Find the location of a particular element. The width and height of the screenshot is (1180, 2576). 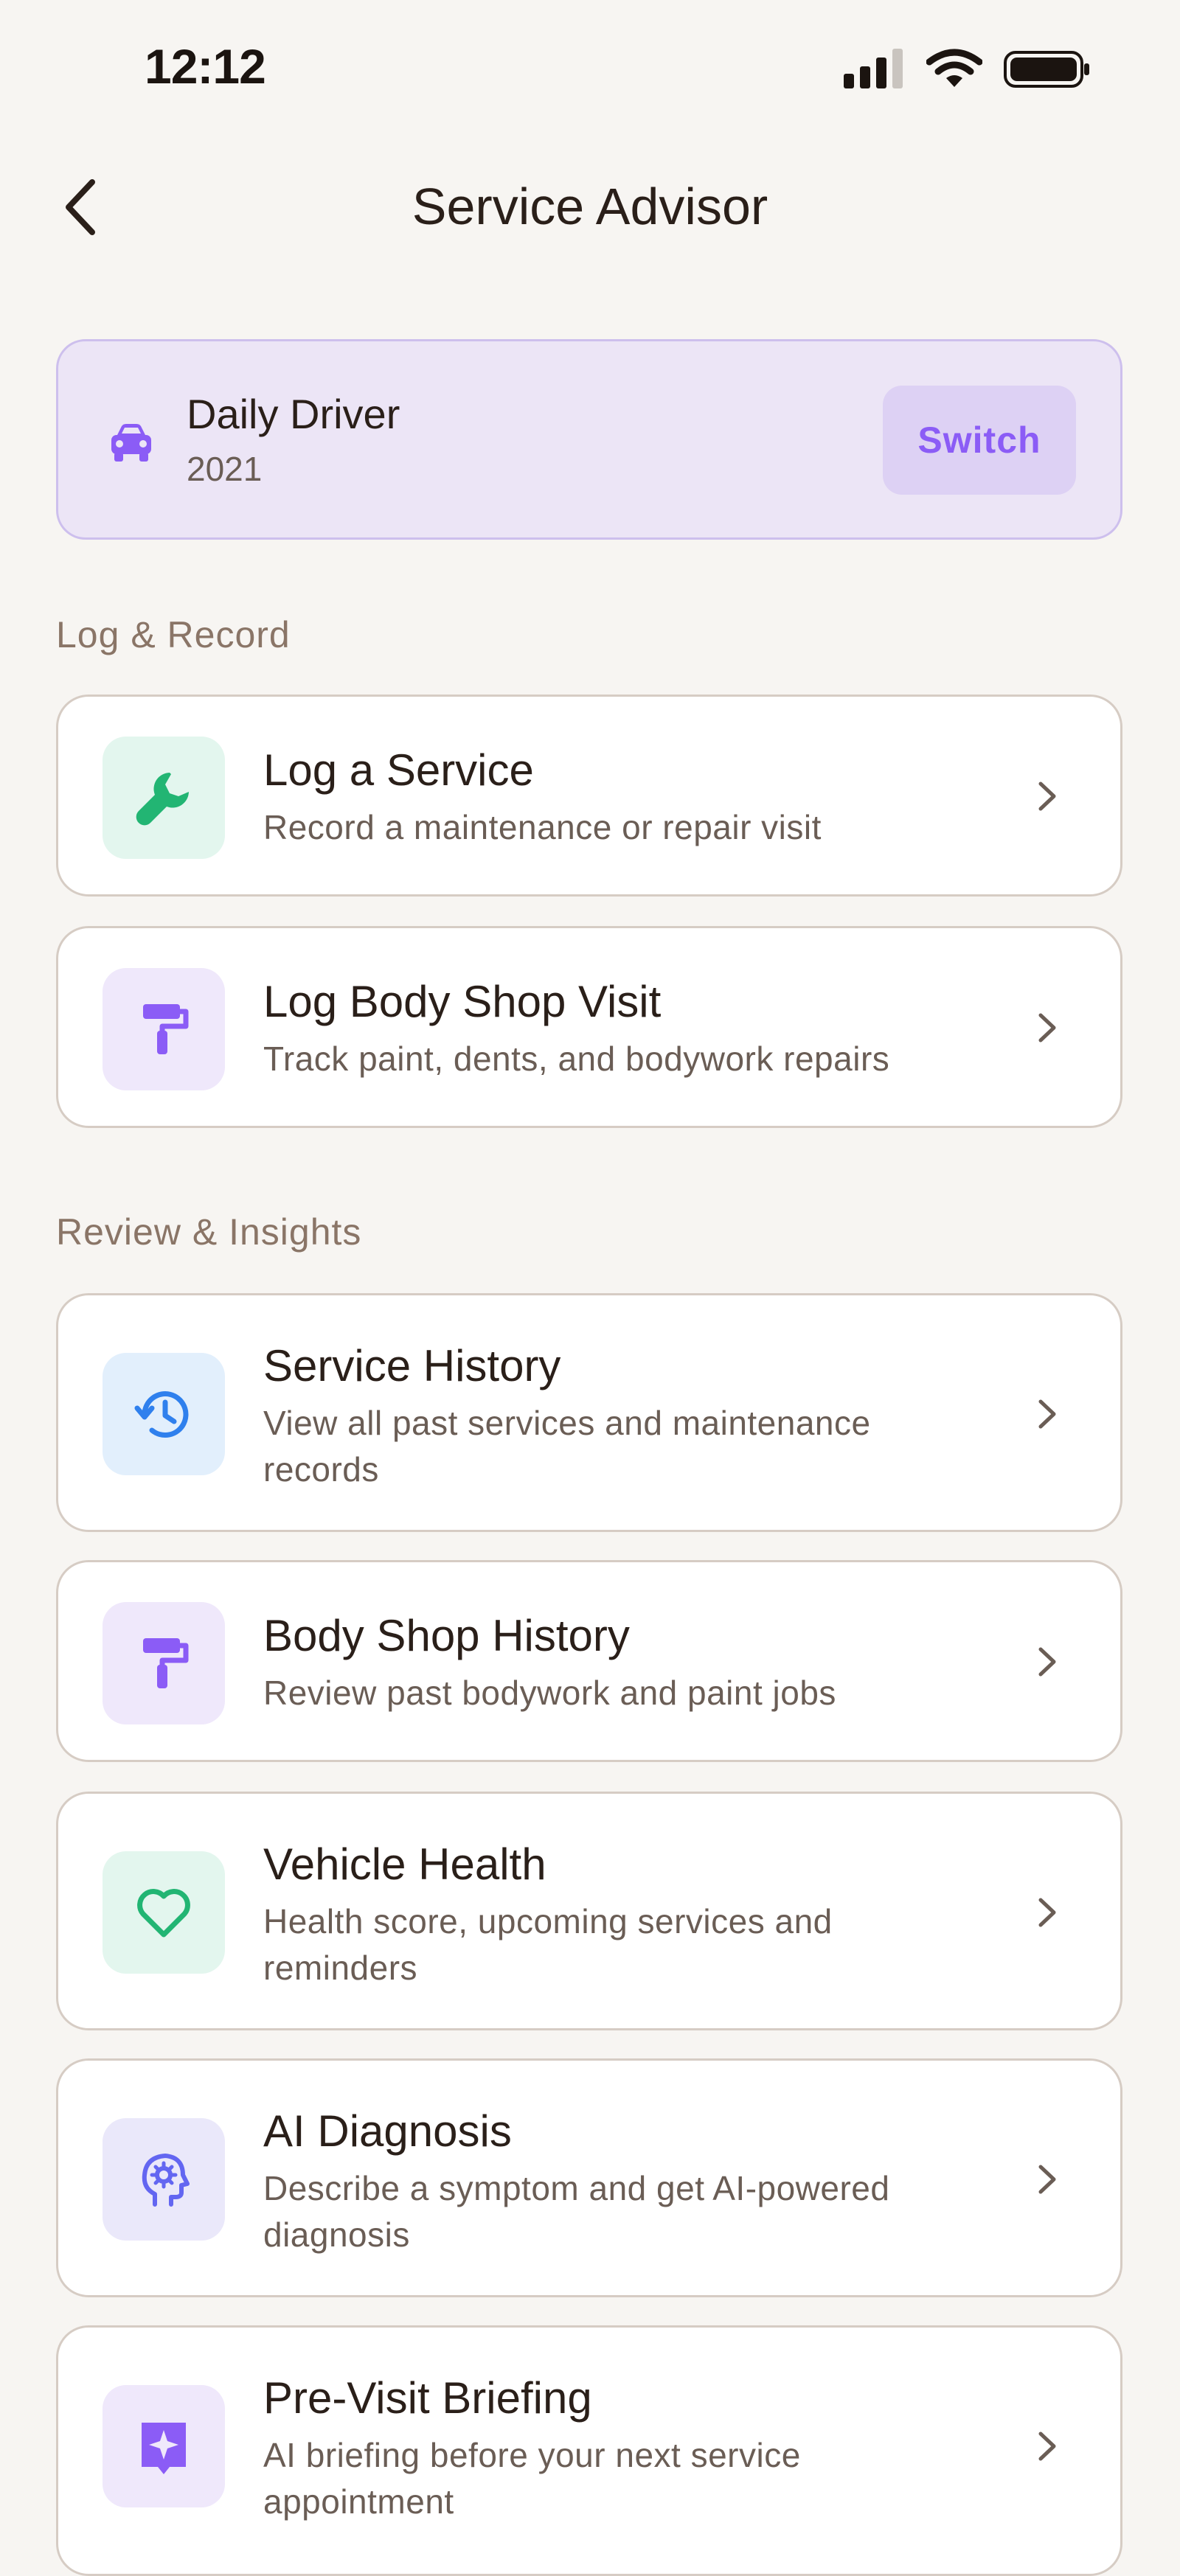

wrench-icon is located at coordinates (162, 800).